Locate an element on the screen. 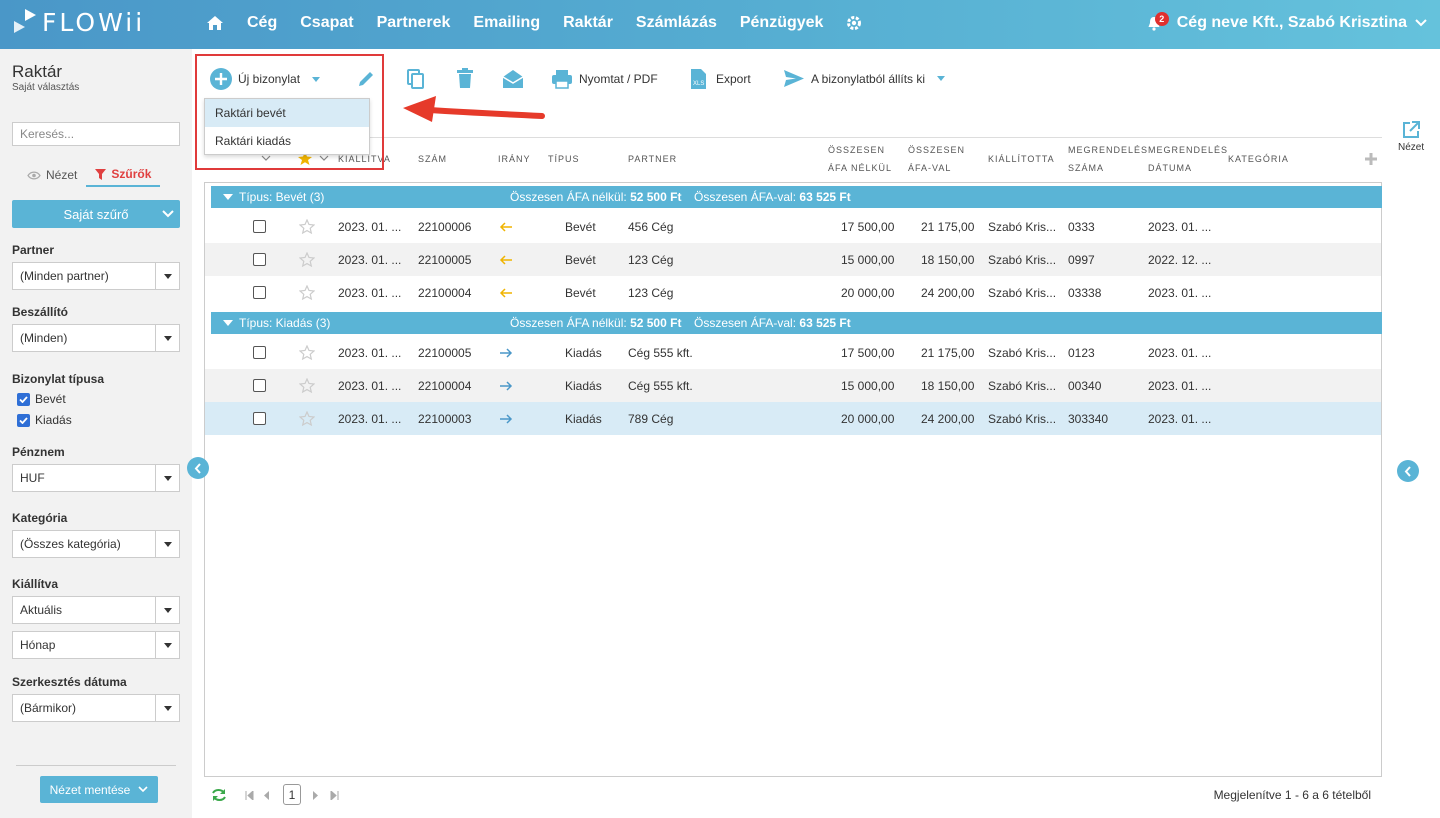 The width and height of the screenshot is (1440, 818). edited-select: (Bármikor) is located at coordinates (96, 708).